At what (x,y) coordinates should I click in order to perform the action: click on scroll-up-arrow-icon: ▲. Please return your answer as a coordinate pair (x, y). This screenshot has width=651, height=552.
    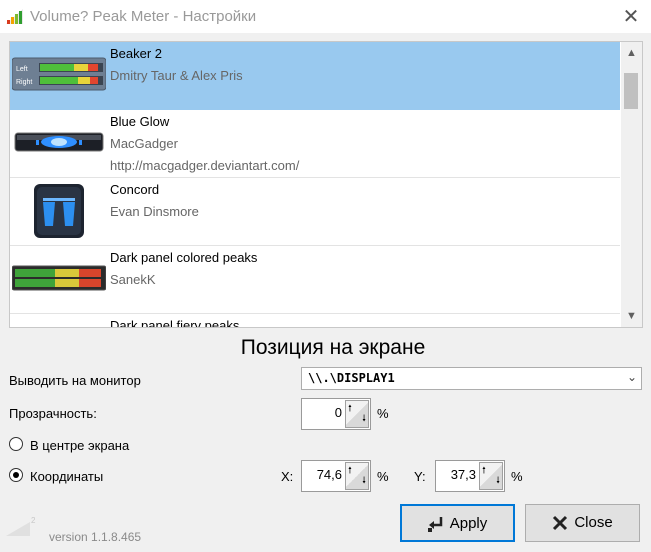
    Looking at the image, I should click on (631, 53).